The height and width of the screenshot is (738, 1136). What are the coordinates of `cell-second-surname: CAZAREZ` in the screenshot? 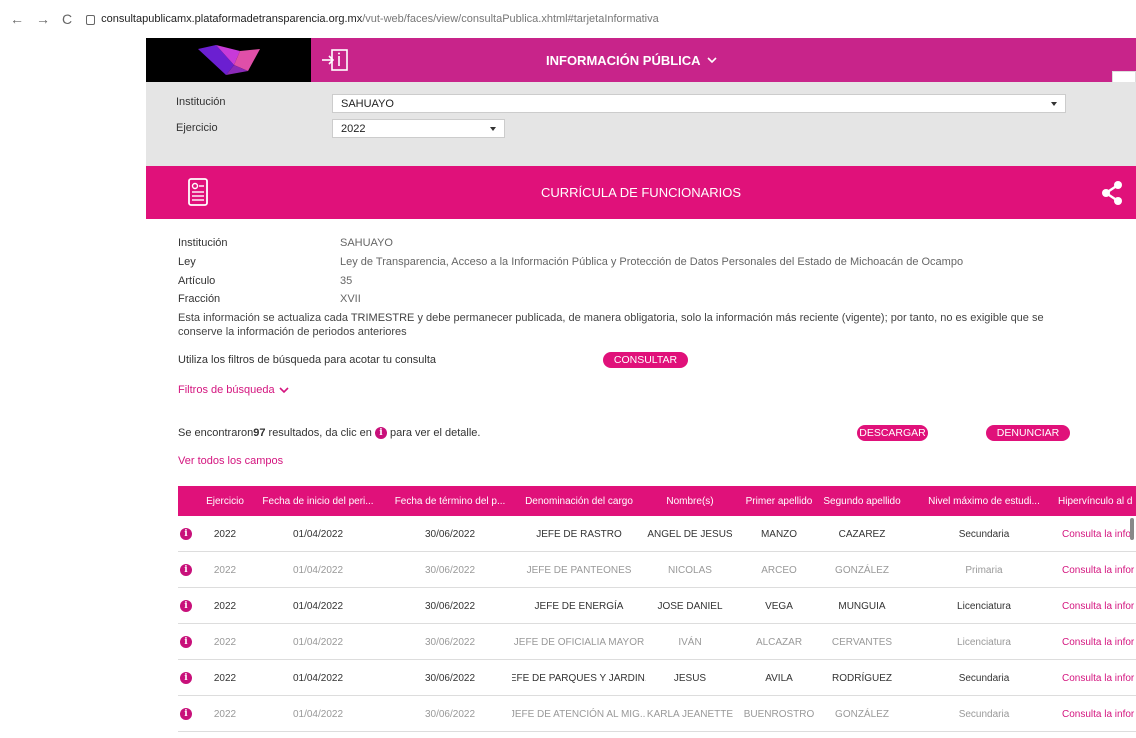 It's located at (862, 534).